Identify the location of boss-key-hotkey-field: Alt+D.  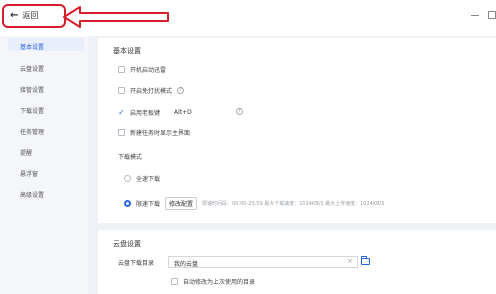
(183, 112).